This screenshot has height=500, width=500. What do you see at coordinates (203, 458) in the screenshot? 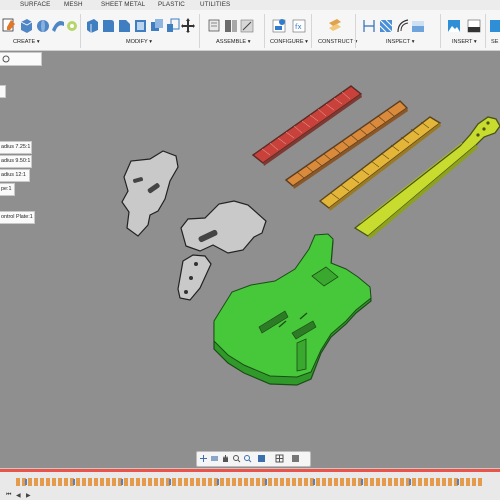
I see `orbit-icon` at bounding box center [203, 458].